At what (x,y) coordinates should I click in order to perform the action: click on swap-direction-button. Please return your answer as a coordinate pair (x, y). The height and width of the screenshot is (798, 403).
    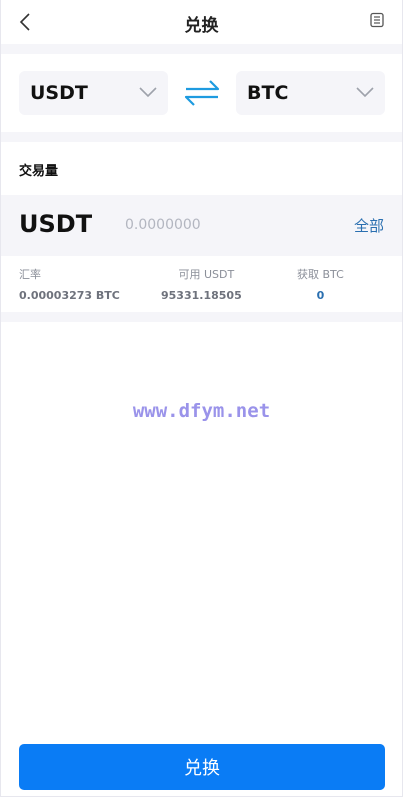
    Looking at the image, I should click on (202, 93).